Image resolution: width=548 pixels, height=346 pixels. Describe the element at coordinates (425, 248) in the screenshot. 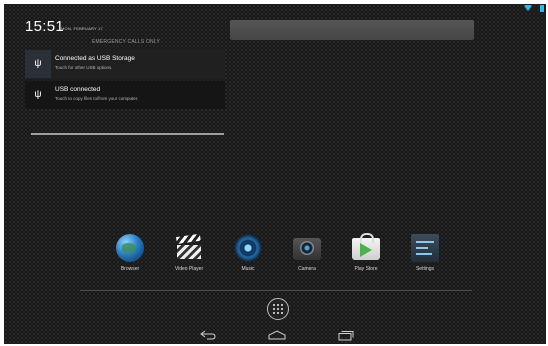

I see `sliders-icon` at that location.